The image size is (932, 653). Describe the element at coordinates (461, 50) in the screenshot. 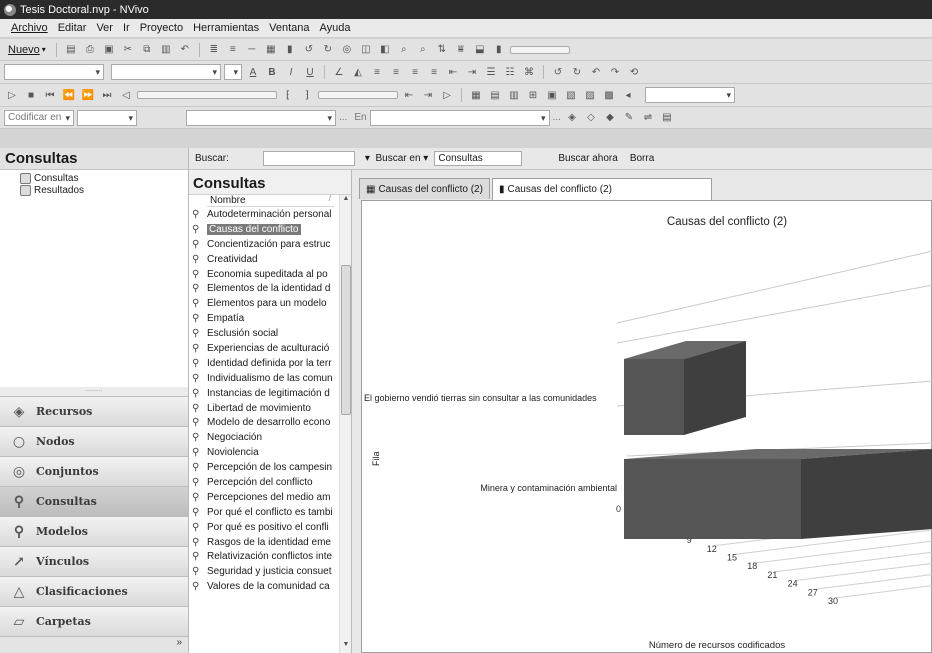

I see `filter-icon: ⩸` at that location.